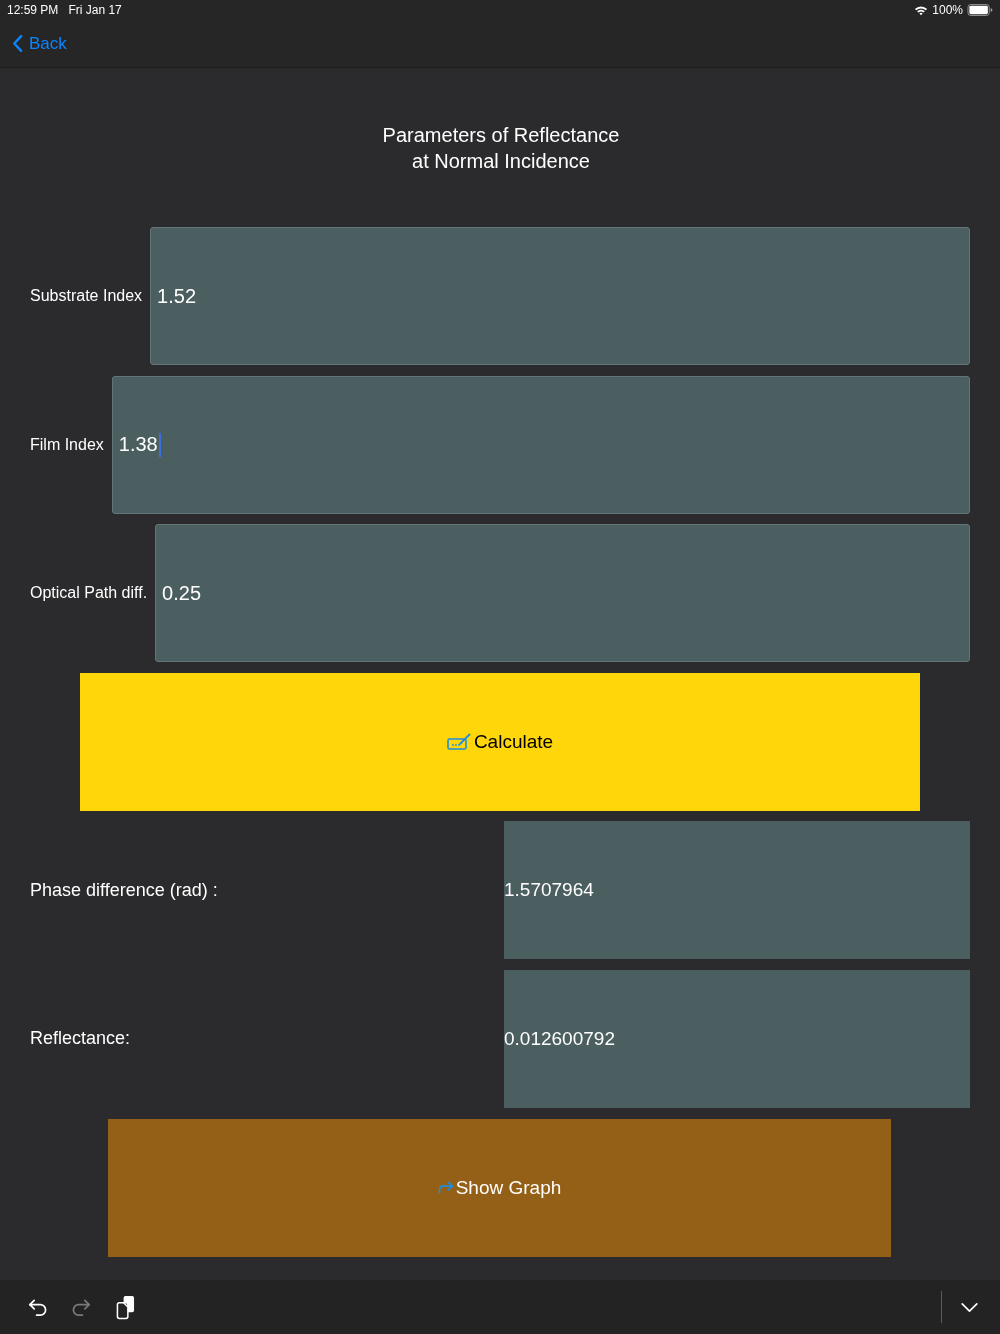  What do you see at coordinates (980, 10) in the screenshot?
I see `battery-icon` at bounding box center [980, 10].